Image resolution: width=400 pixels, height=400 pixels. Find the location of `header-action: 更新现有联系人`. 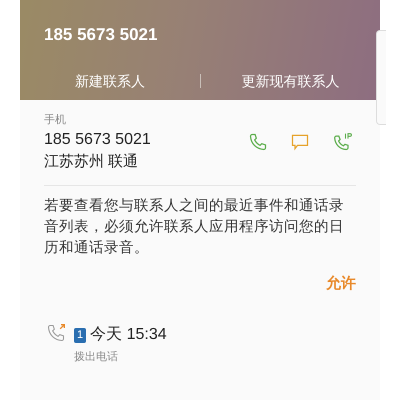

header-action: 更新现有联系人 is located at coordinates (290, 81).